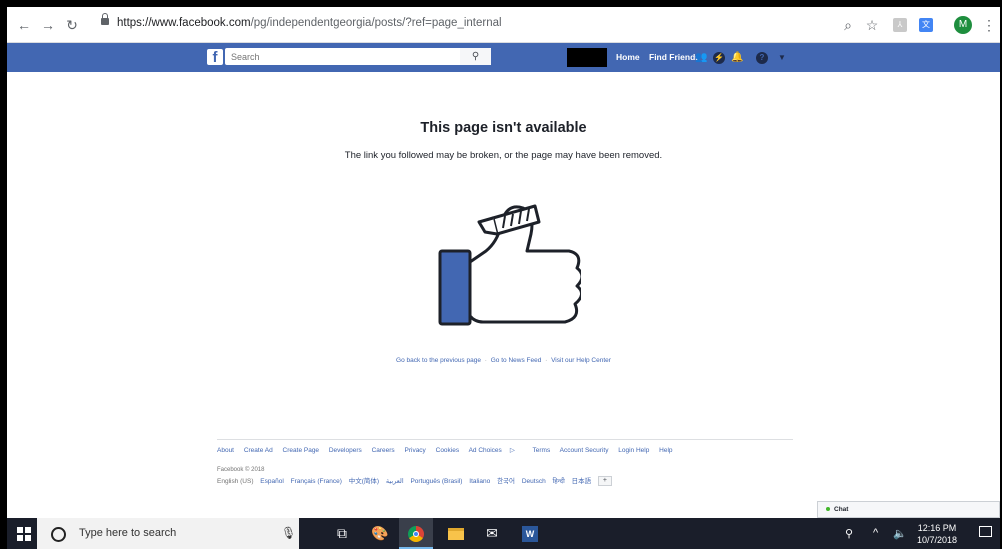  I want to click on task-view-icon: ⧉, so click(342, 533).